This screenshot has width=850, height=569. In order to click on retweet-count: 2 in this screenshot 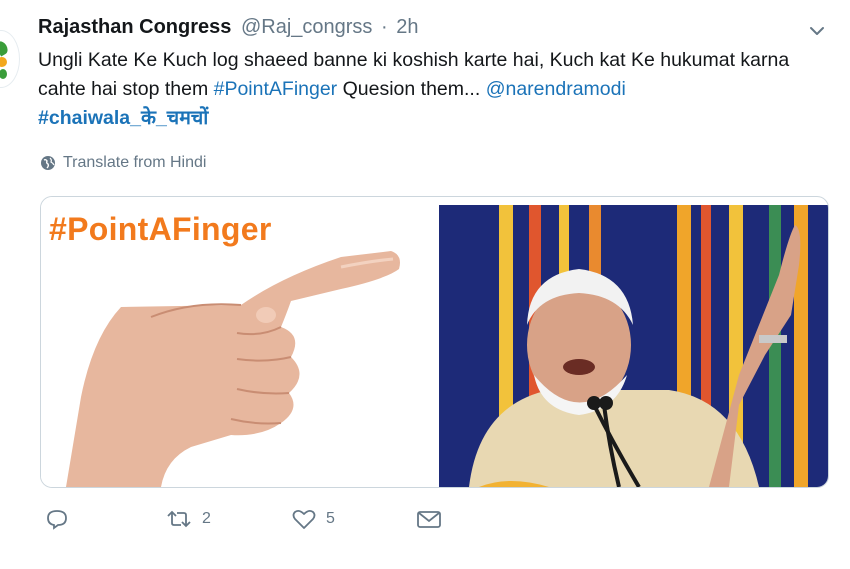, I will do `click(206, 518)`.